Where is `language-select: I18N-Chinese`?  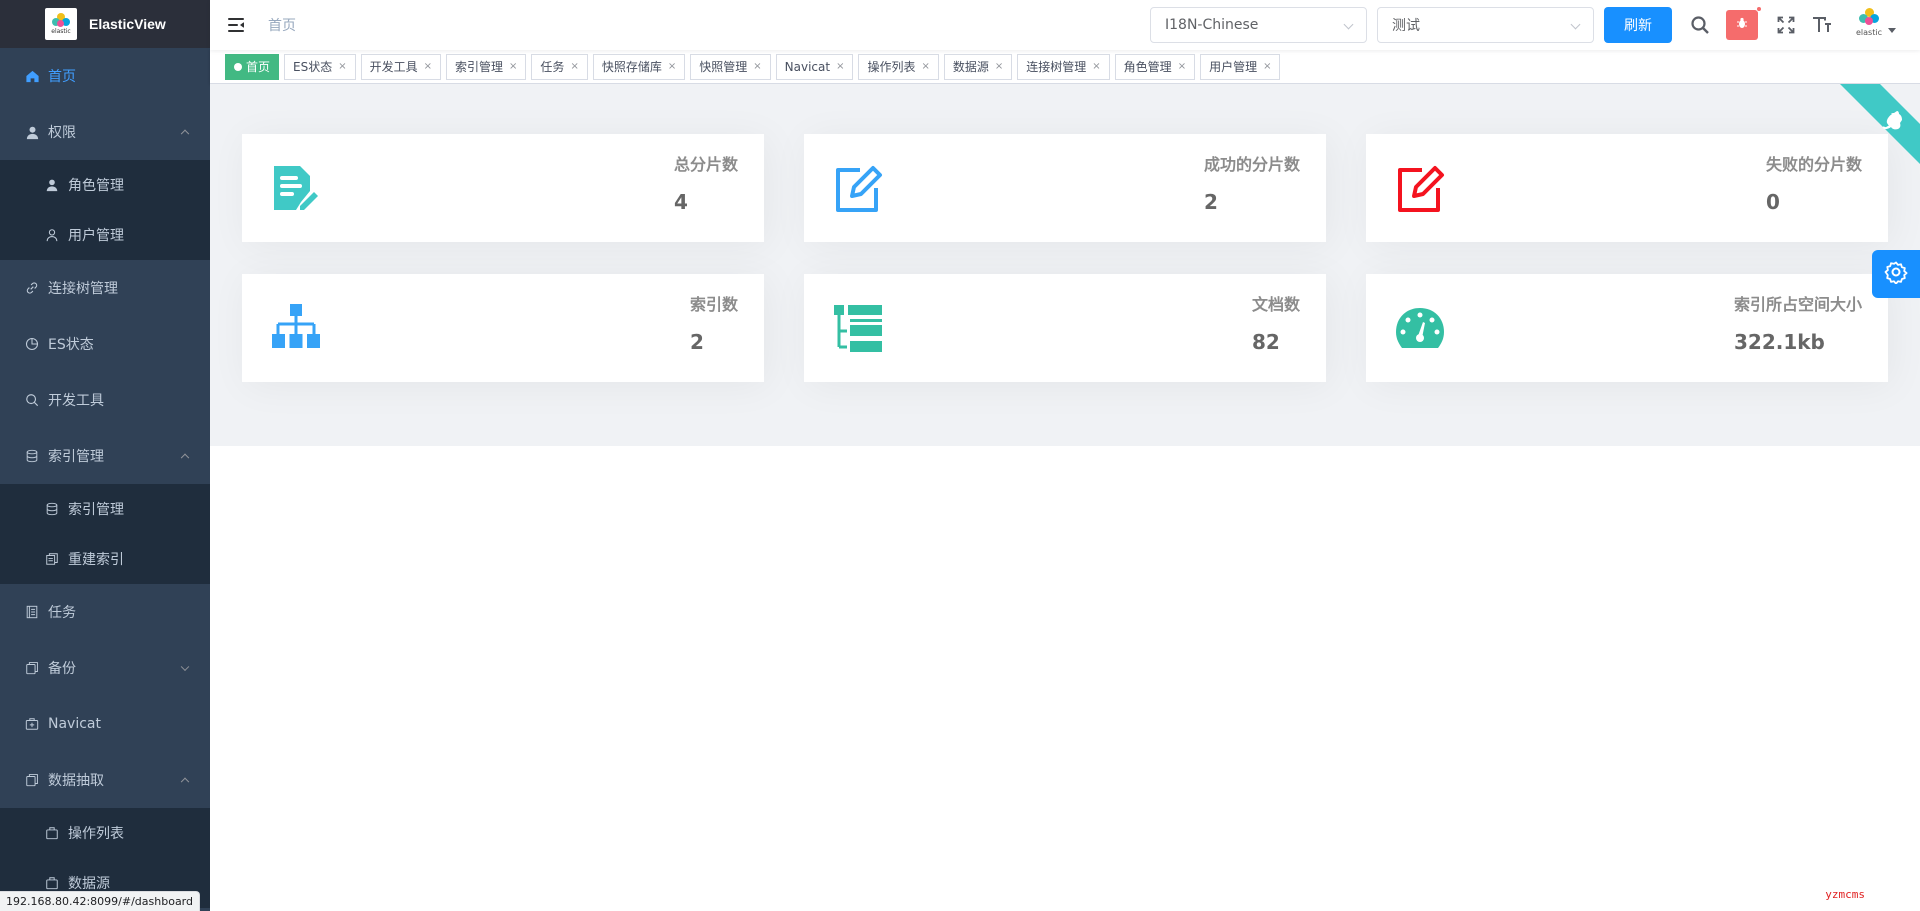
language-select: I18N-Chinese is located at coordinates (1258, 25).